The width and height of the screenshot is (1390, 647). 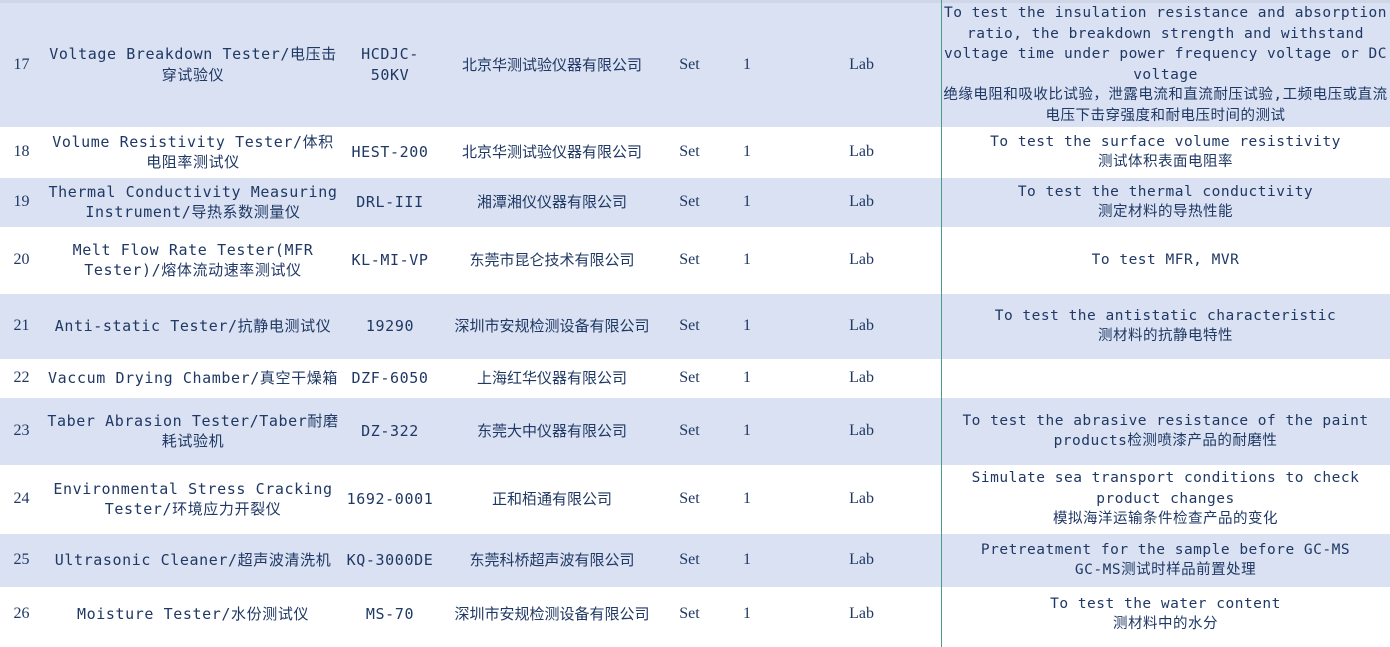 I want to click on manufacturer-cell: 东莞市昆仑技术有限公司, so click(x=552, y=260).